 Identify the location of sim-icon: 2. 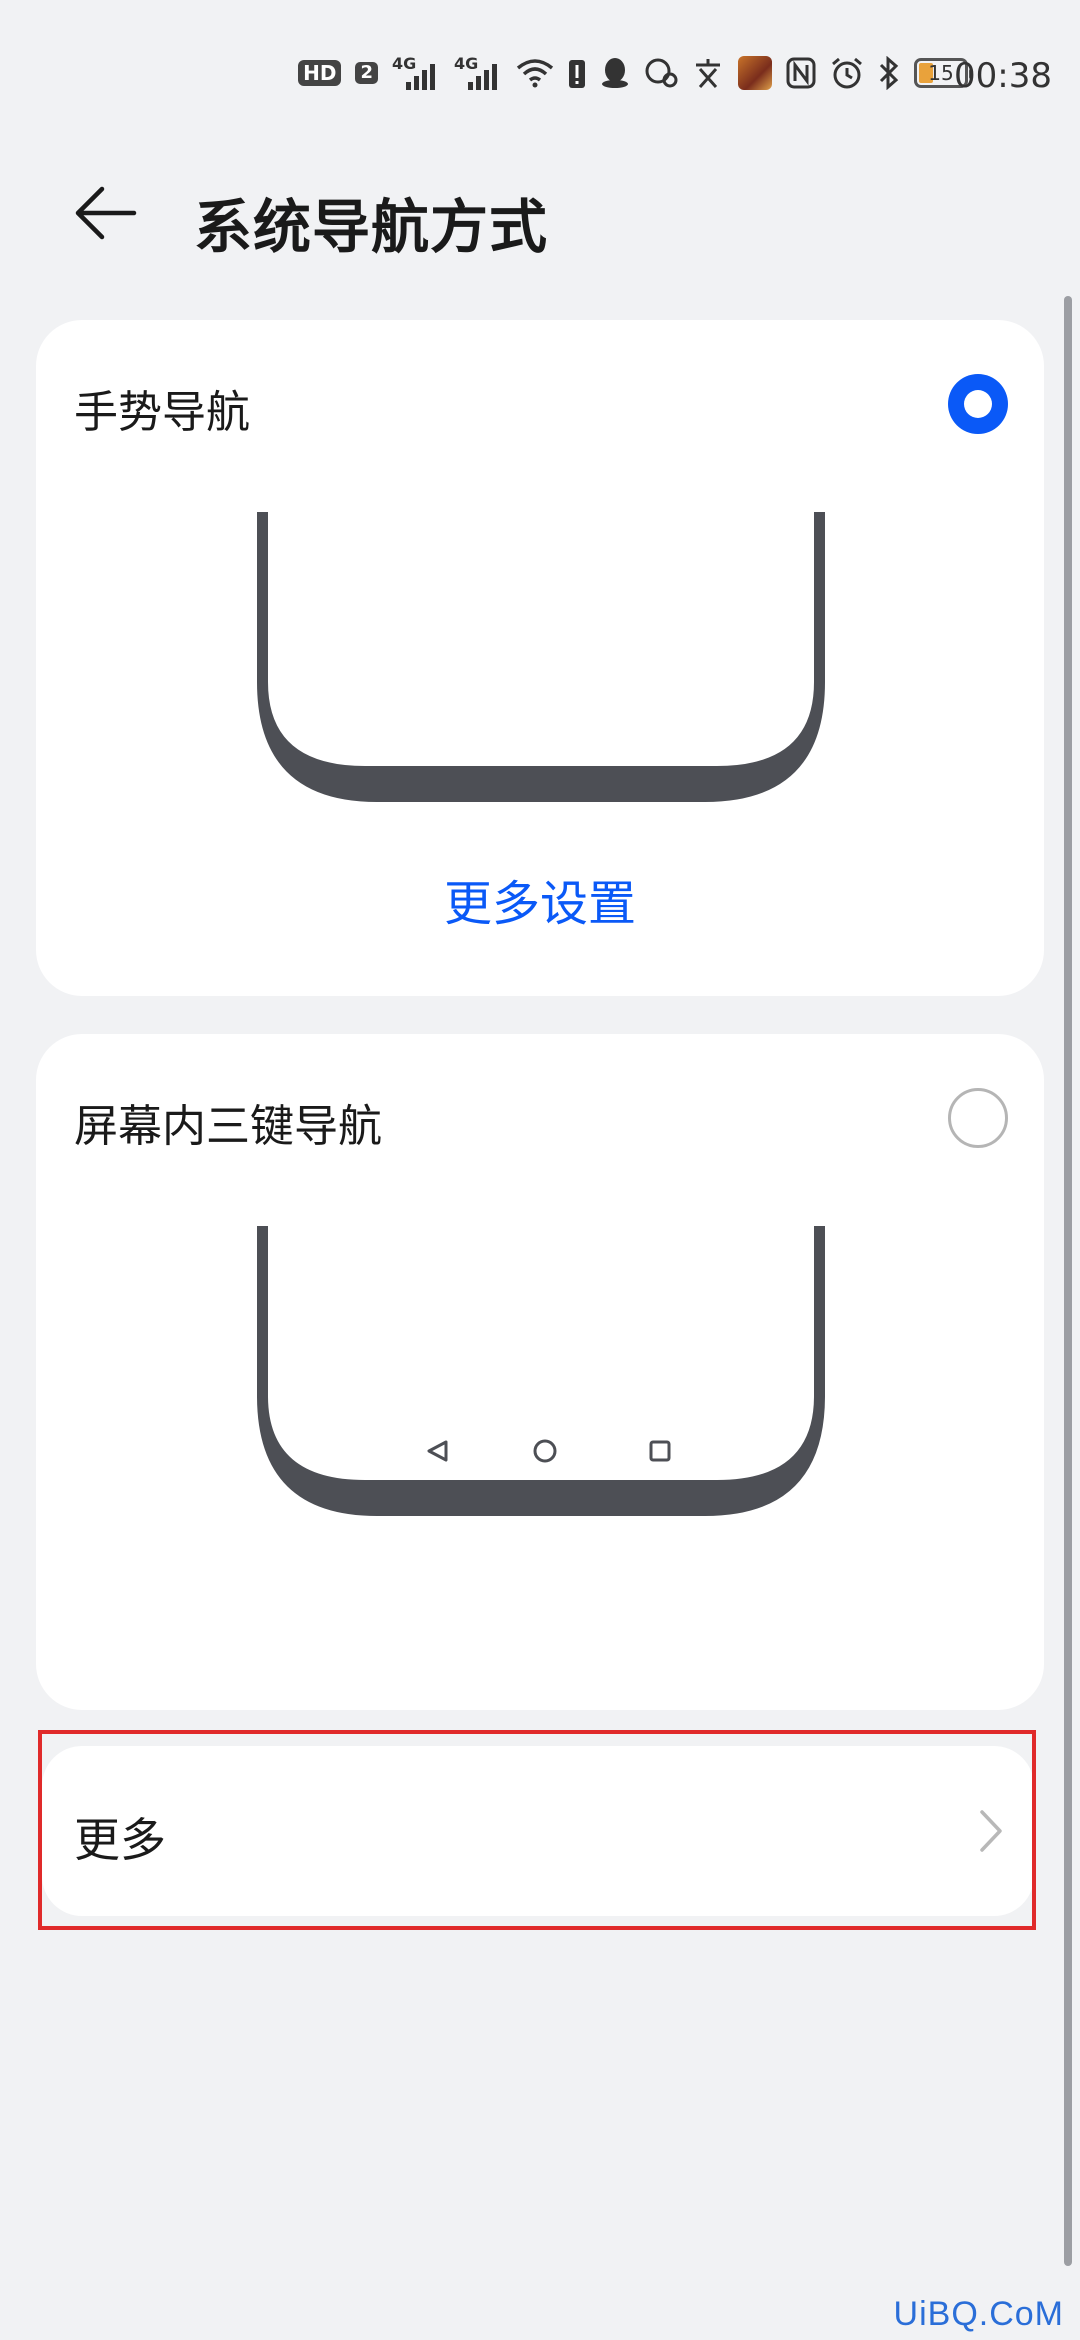
(366, 73).